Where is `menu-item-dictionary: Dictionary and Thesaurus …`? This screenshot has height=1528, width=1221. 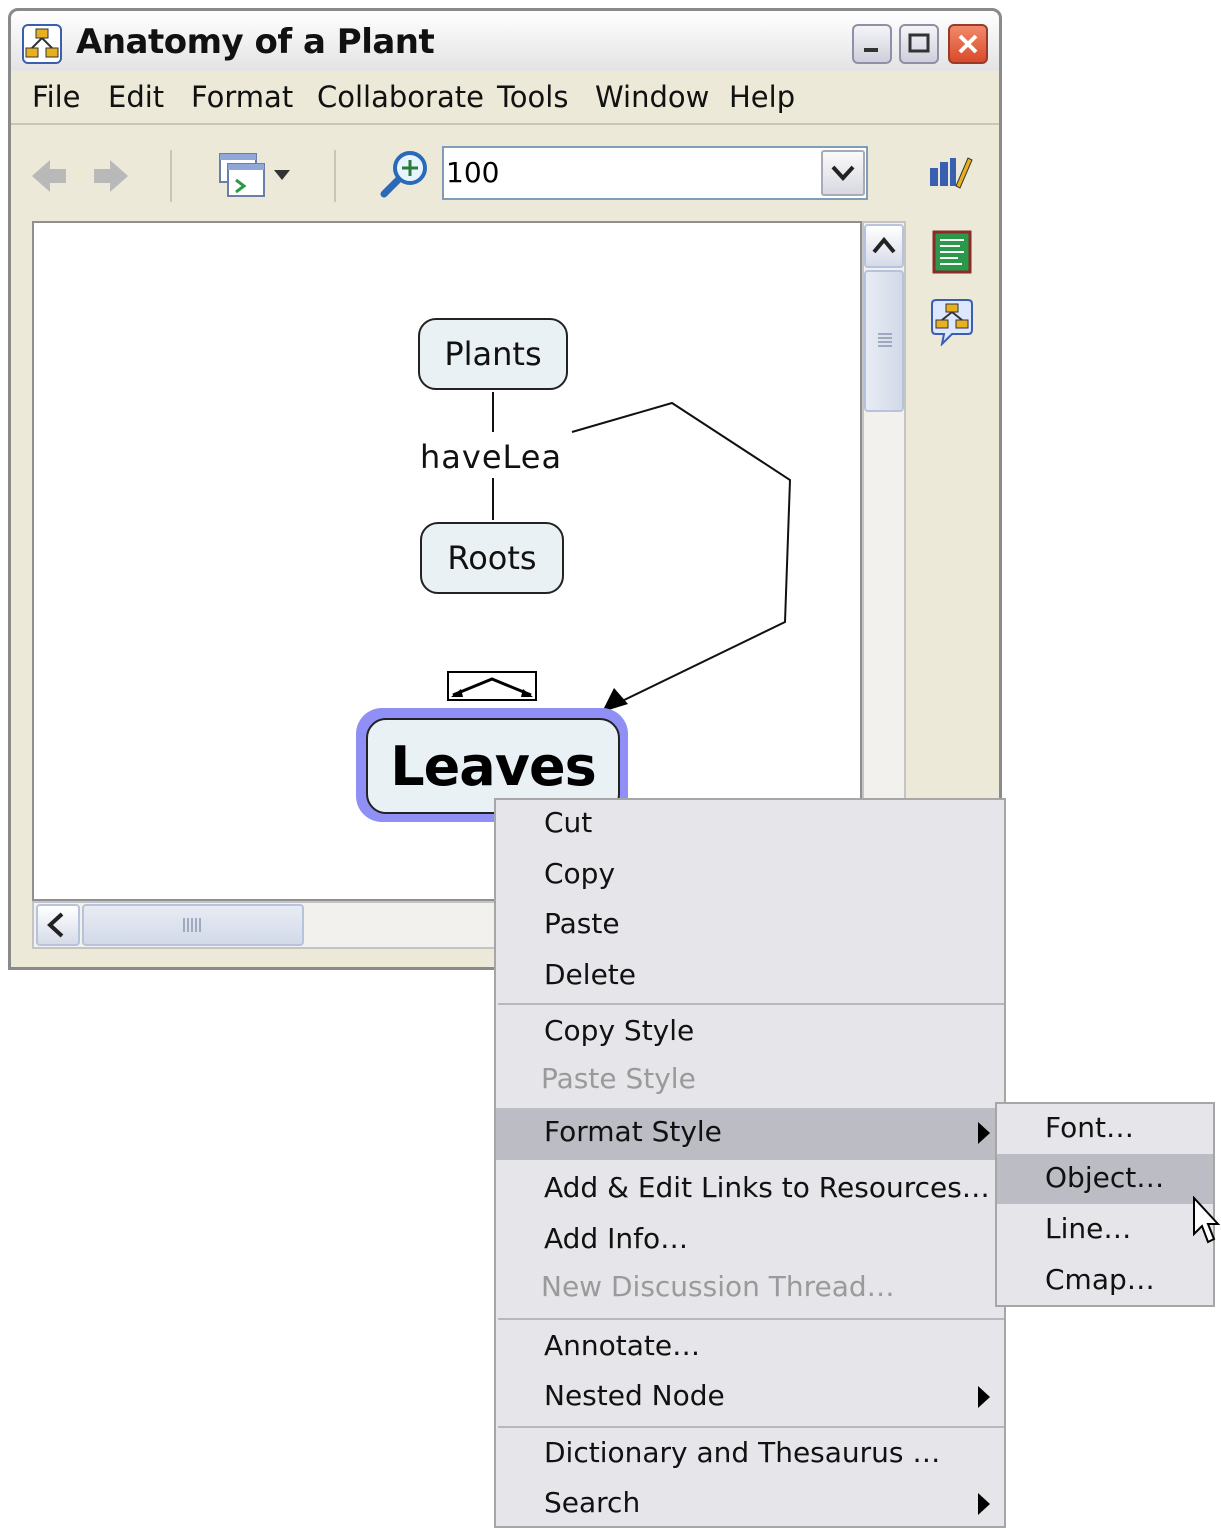 menu-item-dictionary: Dictionary and Thesaurus … is located at coordinates (742, 1452).